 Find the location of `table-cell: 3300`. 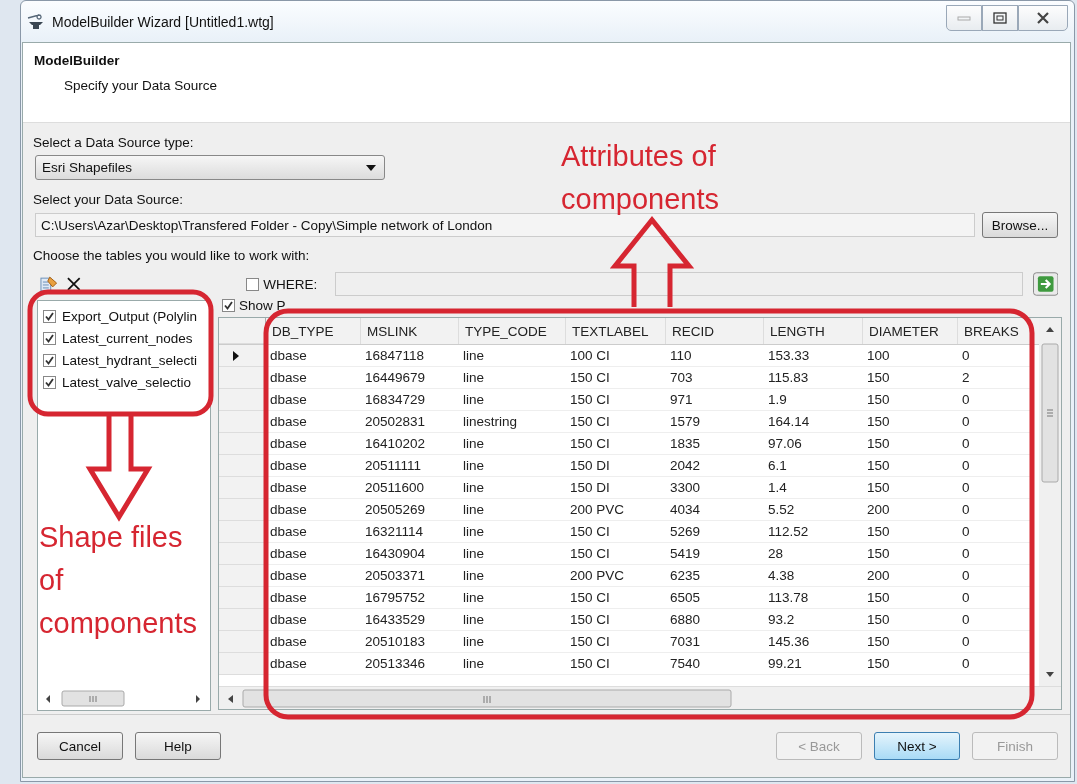

table-cell: 3300 is located at coordinates (715, 488).